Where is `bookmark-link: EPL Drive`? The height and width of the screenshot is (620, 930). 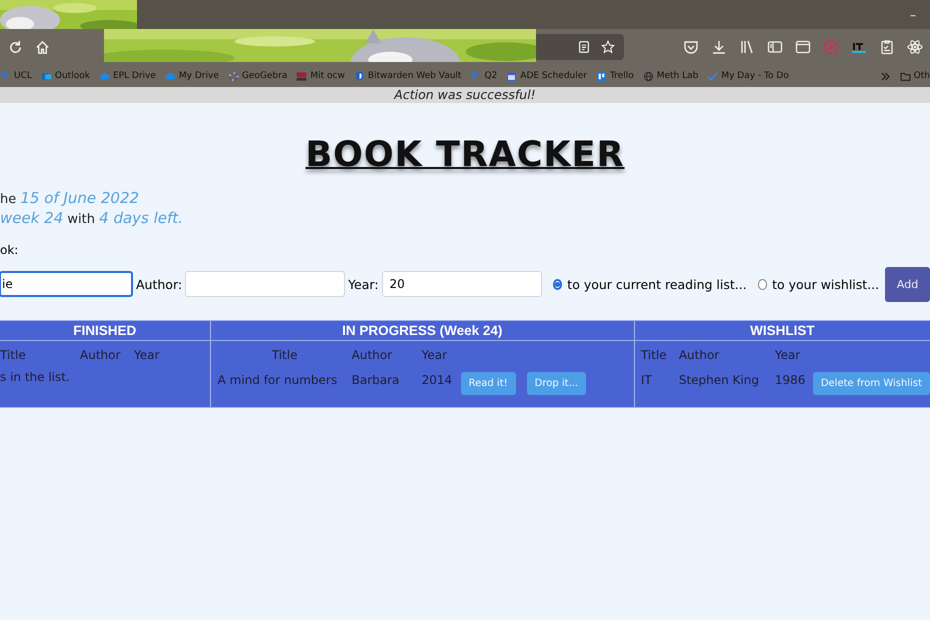
bookmark-link: EPL Drive is located at coordinates (134, 76).